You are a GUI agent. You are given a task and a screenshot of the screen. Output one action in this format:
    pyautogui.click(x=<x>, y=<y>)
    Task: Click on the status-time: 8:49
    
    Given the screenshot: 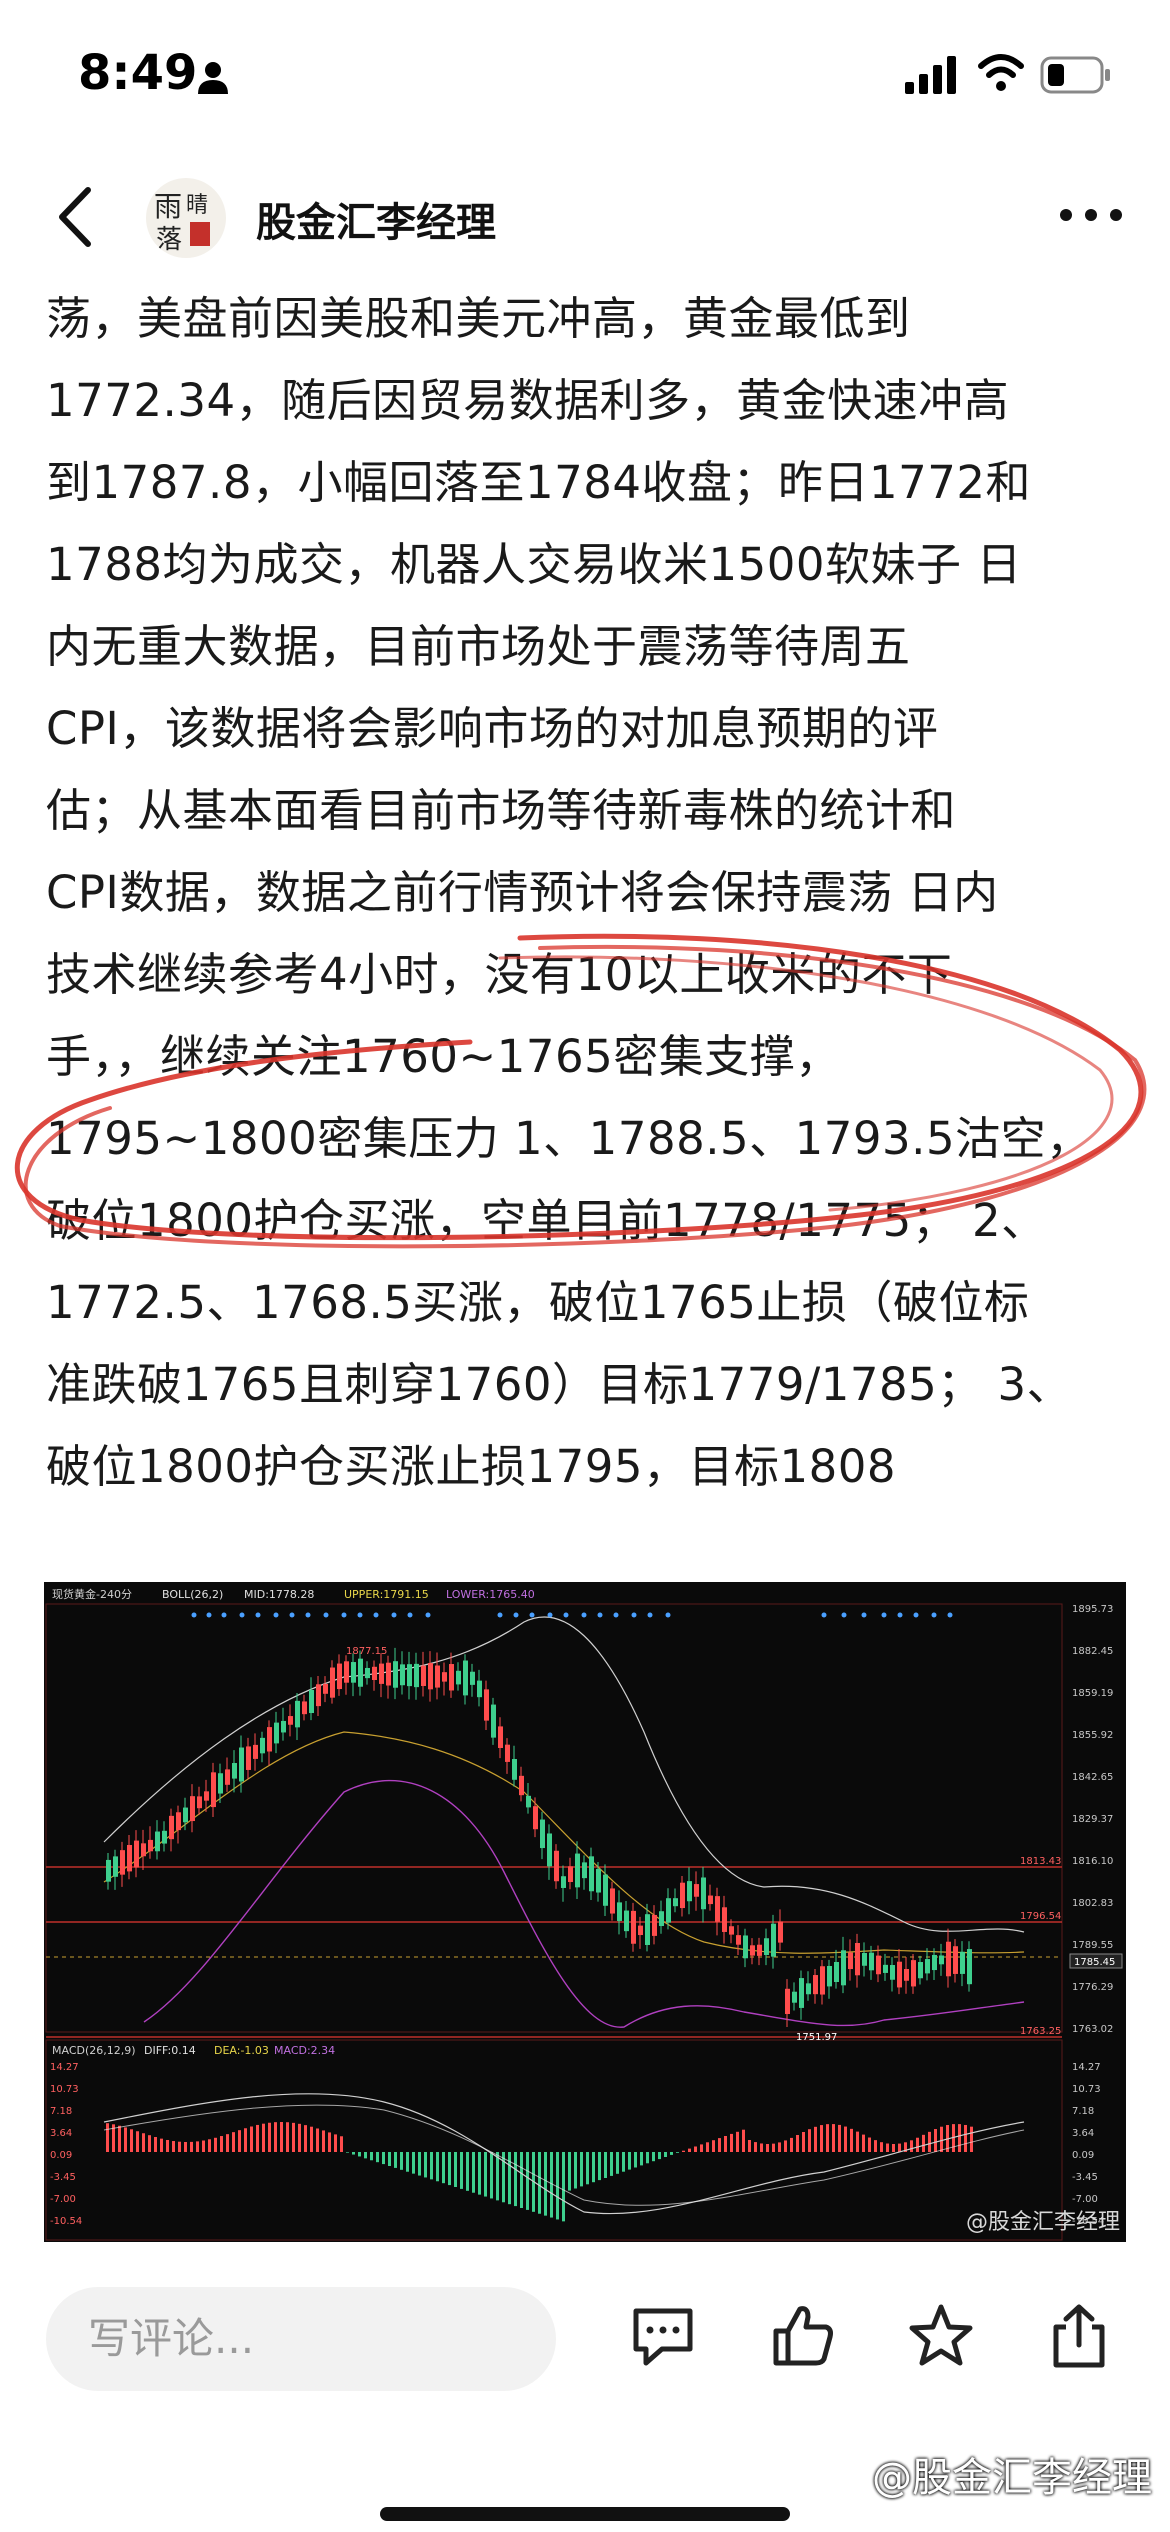 What is the action you would take?
    pyautogui.click(x=138, y=73)
    